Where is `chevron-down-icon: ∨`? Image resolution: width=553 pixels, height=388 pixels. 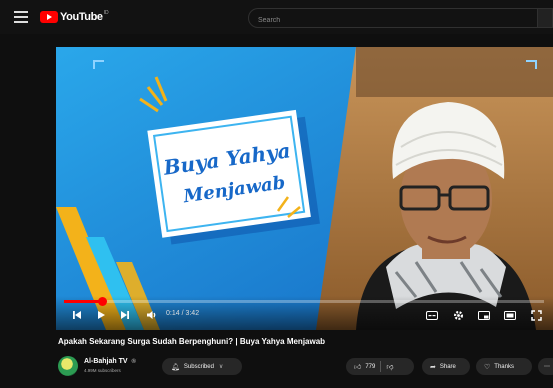 chevron-down-icon: ∨ is located at coordinates (221, 367).